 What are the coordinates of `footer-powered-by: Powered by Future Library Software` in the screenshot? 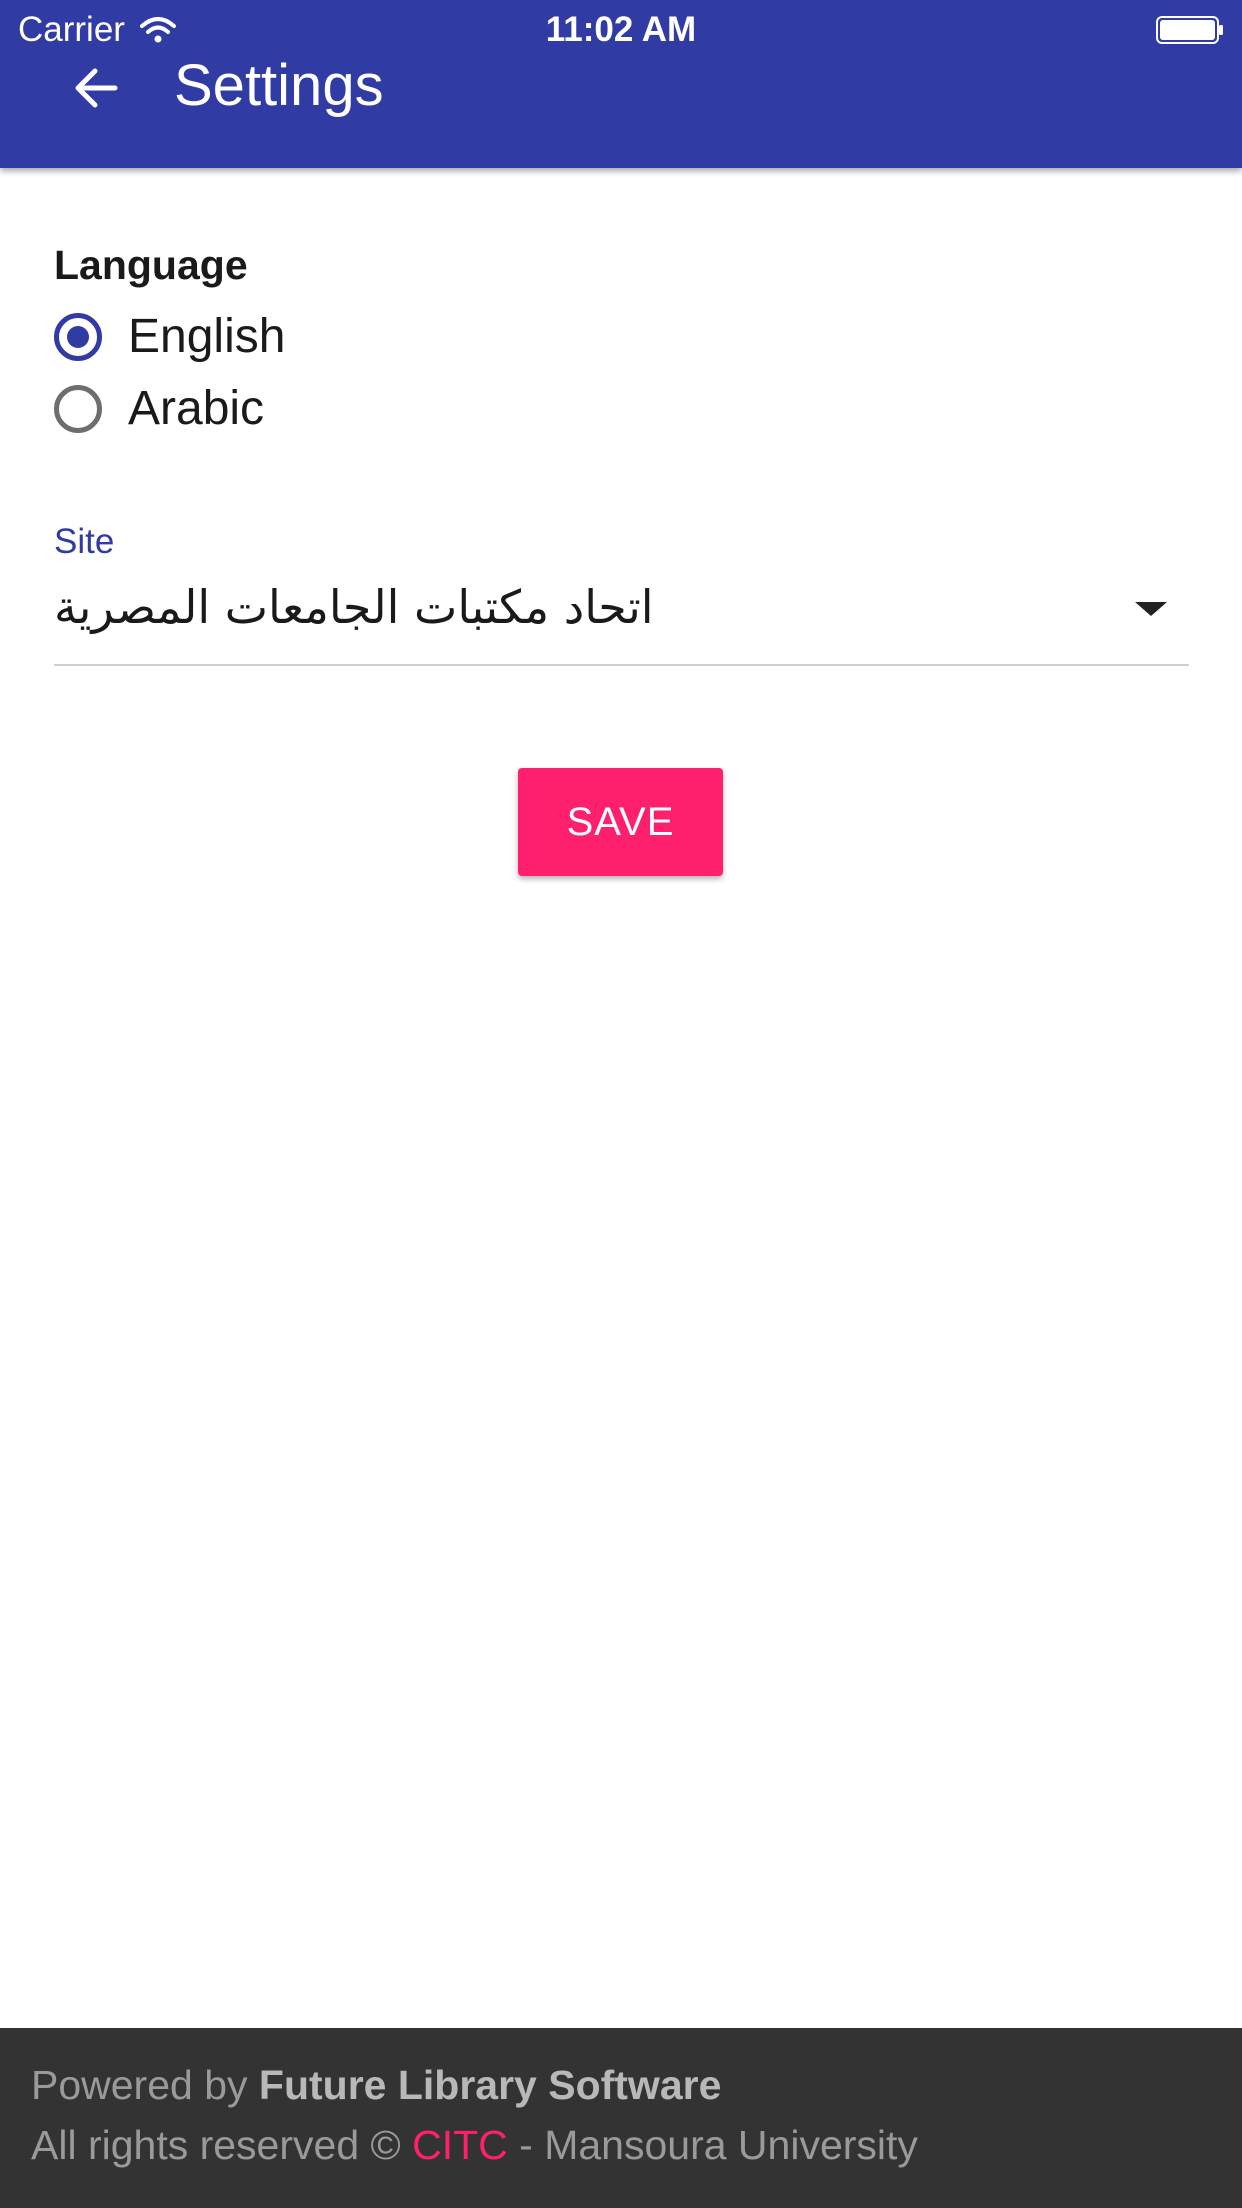 It's located at (376, 2085).